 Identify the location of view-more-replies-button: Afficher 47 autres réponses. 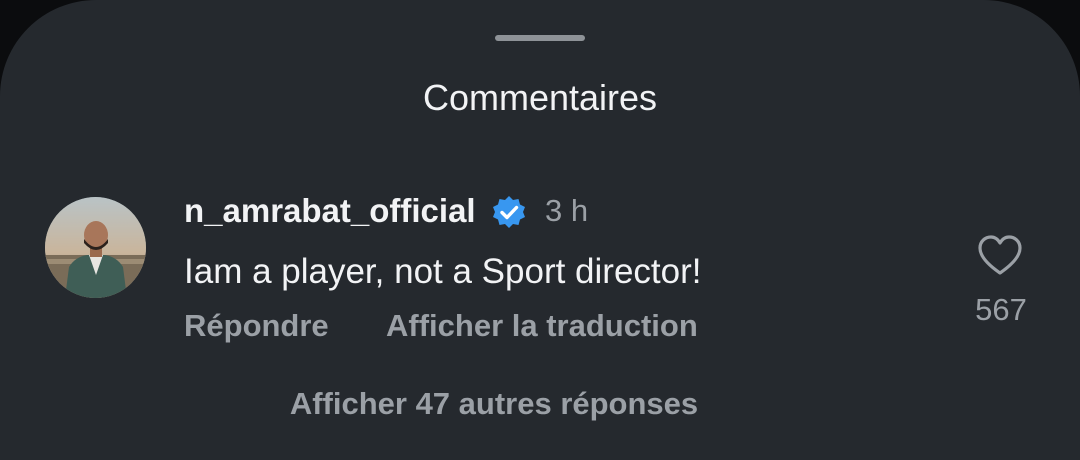
(494, 404).